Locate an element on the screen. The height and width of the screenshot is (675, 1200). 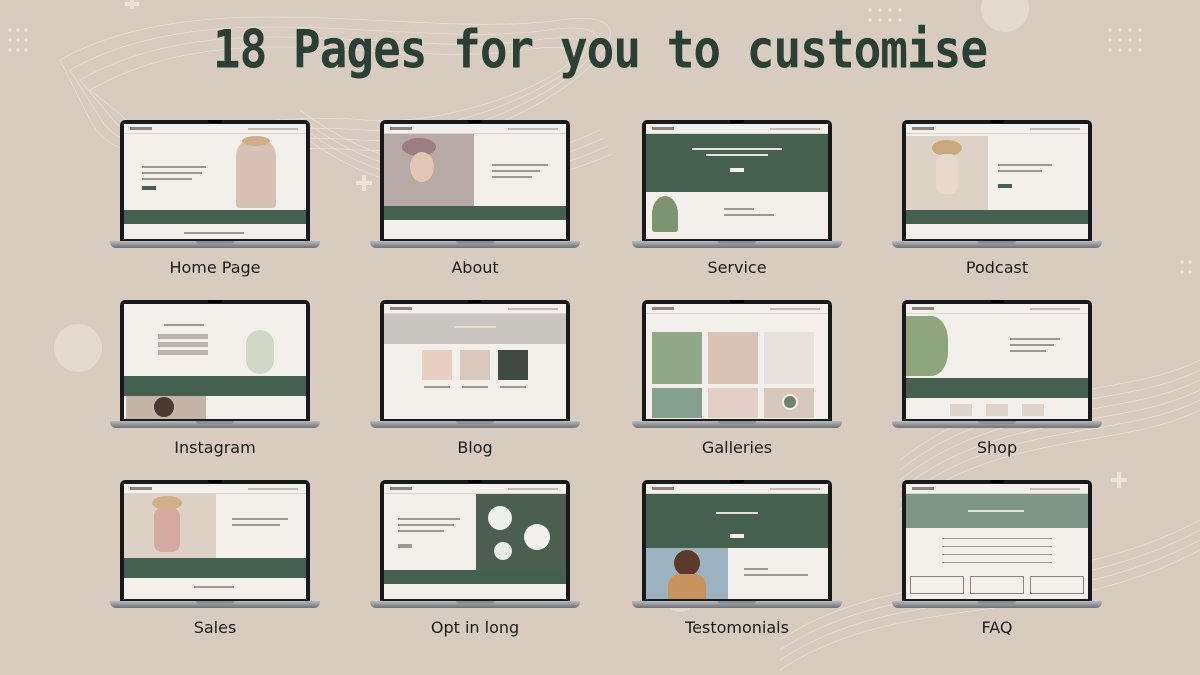
page-card-instagram: Instagram is located at coordinates (215, 378).